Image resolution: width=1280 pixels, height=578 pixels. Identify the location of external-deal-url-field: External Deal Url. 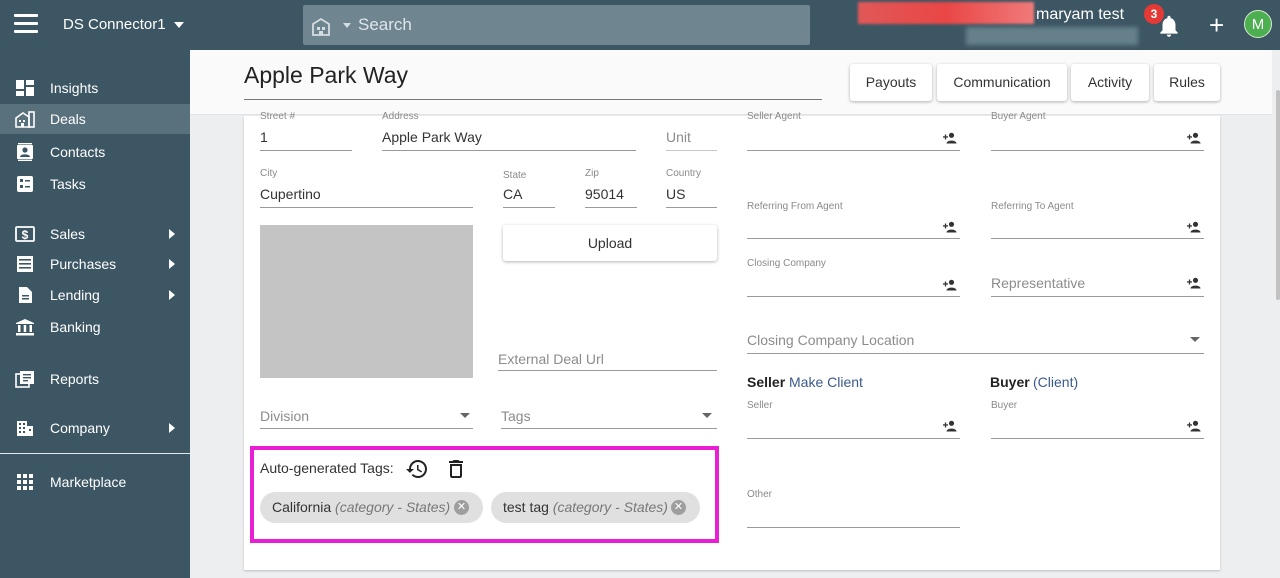
(607, 360).